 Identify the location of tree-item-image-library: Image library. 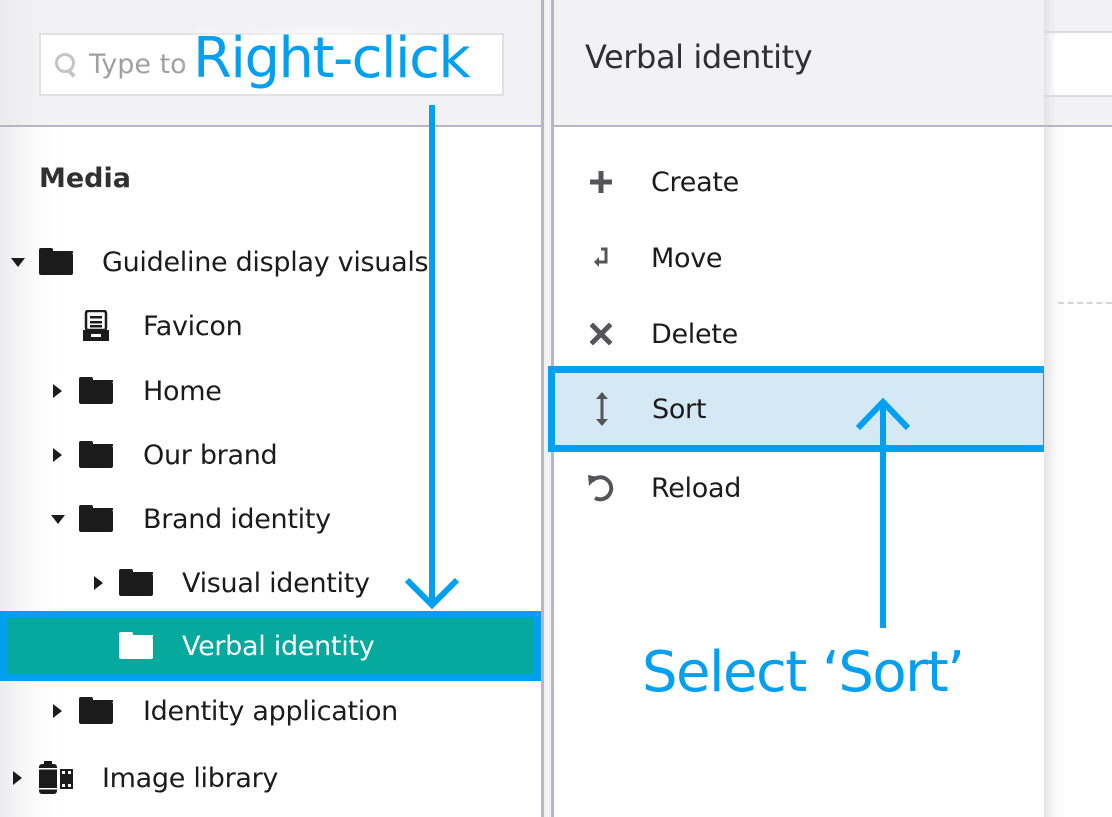
(270, 778).